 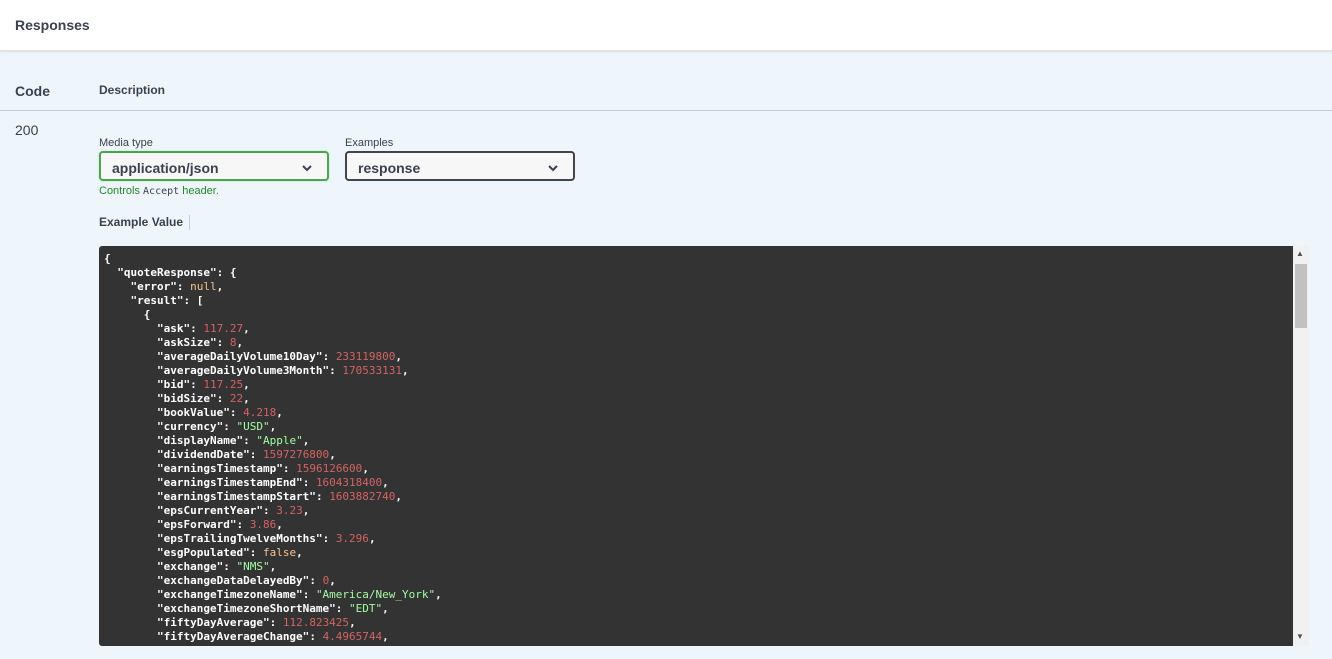 I want to click on json-key: "displayName", so click(x=200, y=440).